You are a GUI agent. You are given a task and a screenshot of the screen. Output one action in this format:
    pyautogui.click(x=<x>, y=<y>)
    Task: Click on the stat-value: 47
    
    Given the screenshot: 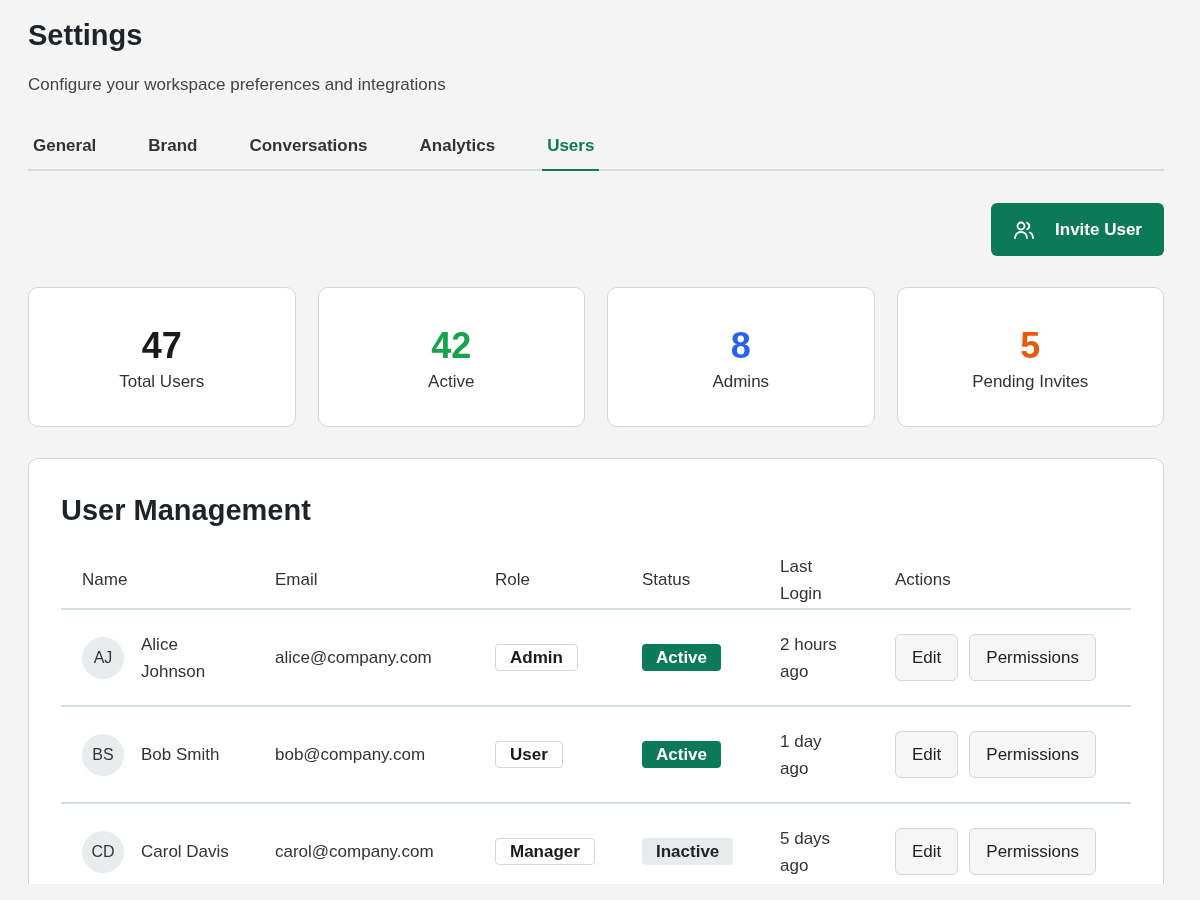 What is the action you would take?
    pyautogui.click(x=161, y=346)
    